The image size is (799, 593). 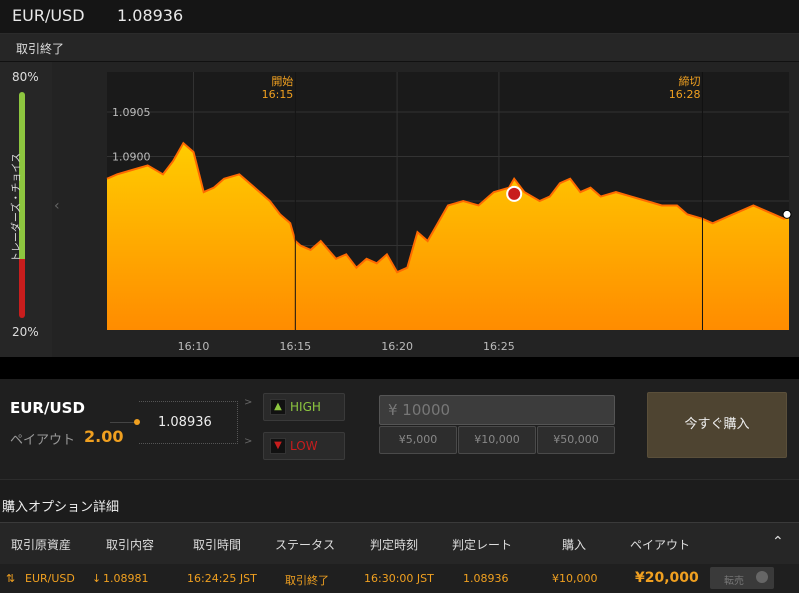 I want to click on col-judge-time: 判定時刻, so click(x=394, y=545).